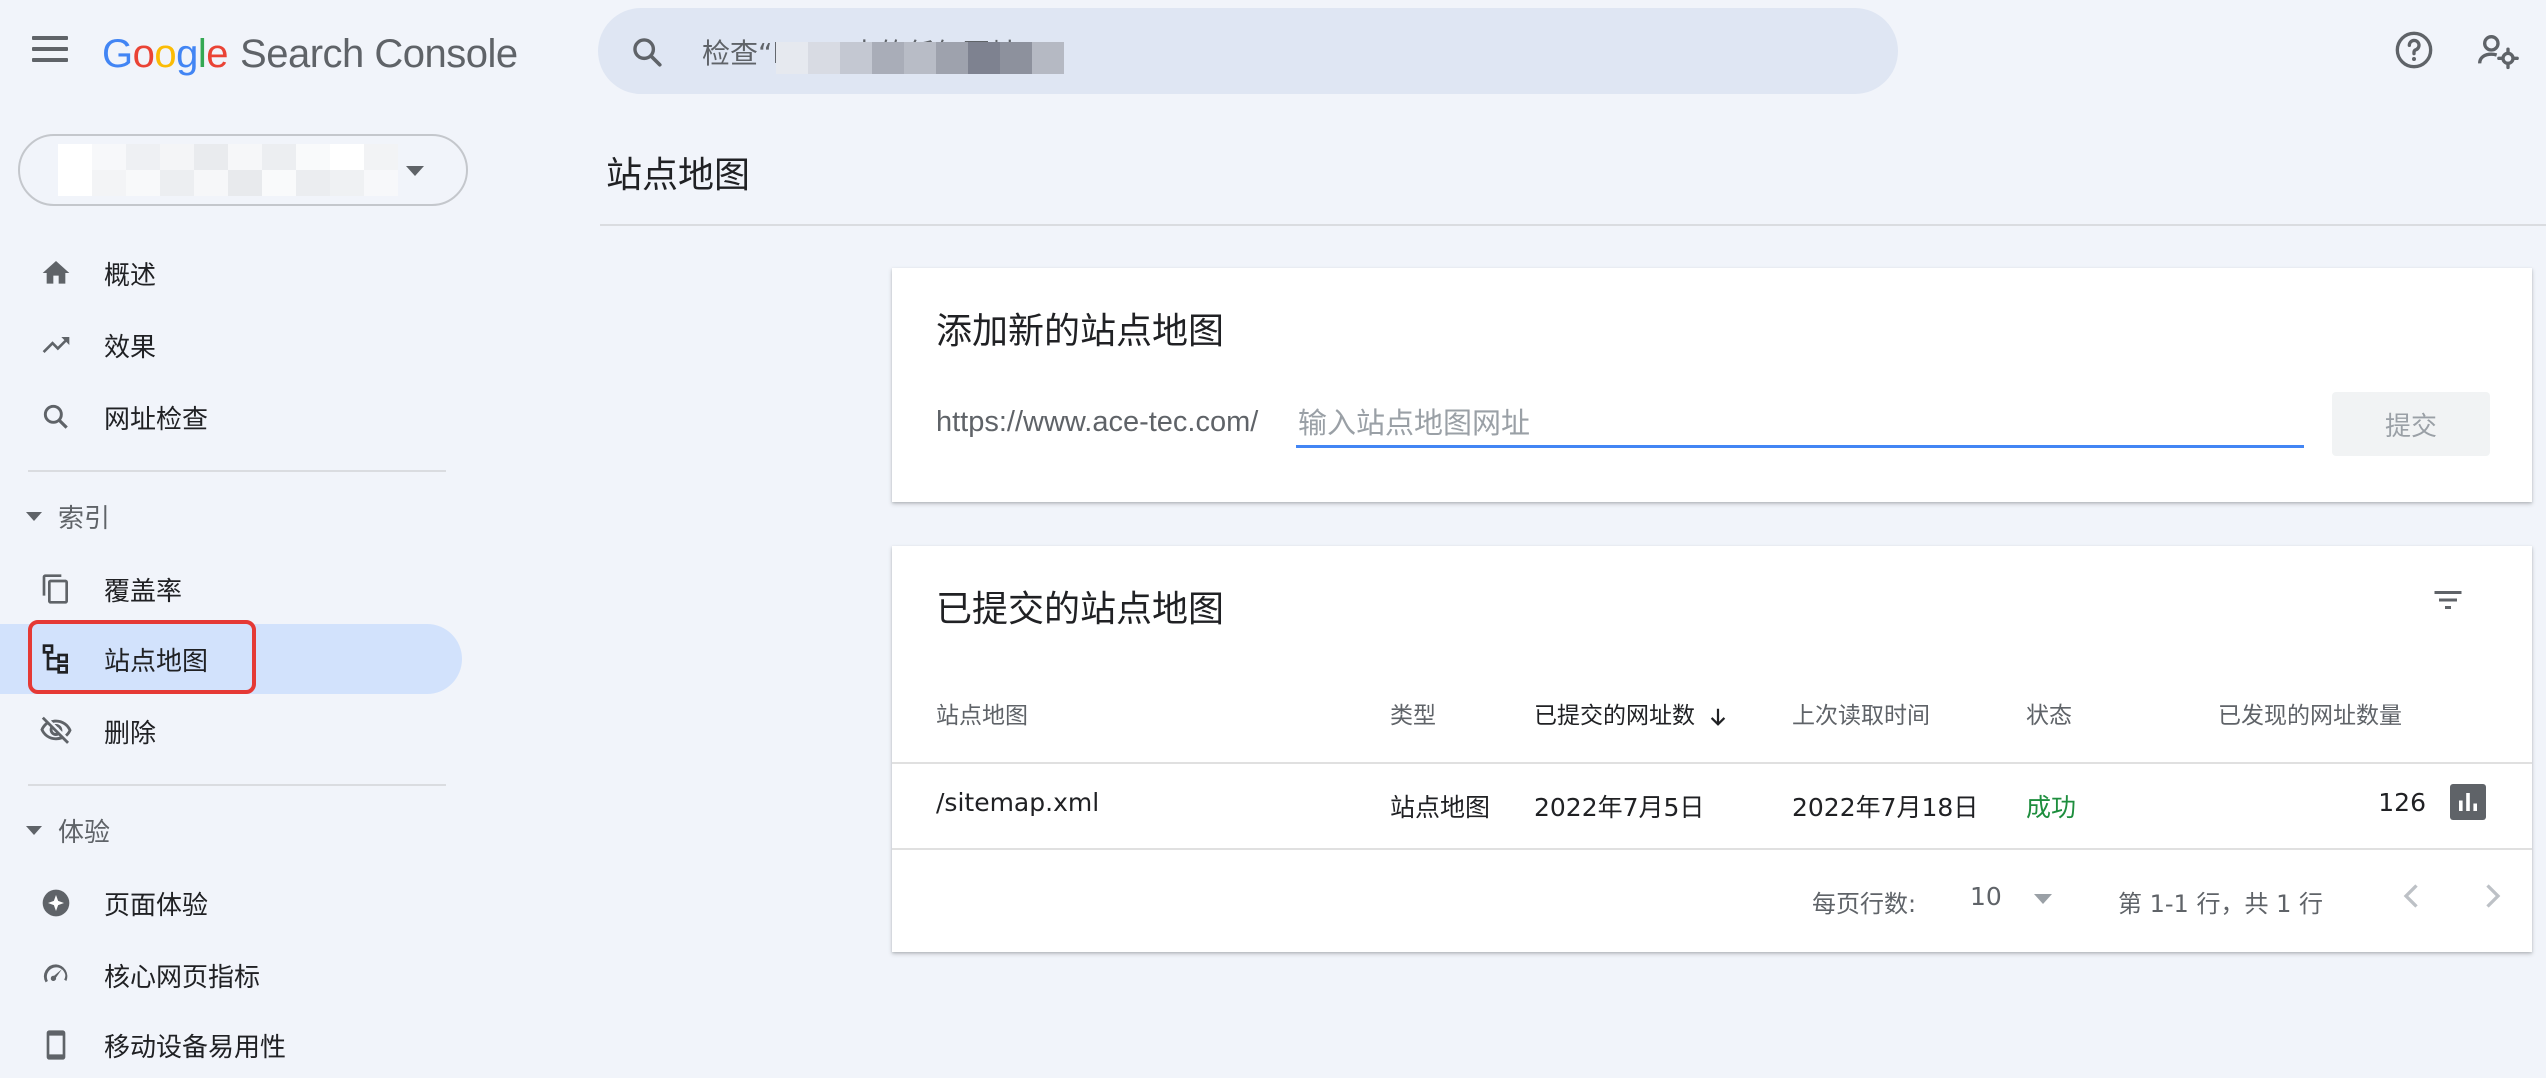 This screenshot has width=2546, height=1078. I want to click on column-header-status: 状态, so click(2049, 713).